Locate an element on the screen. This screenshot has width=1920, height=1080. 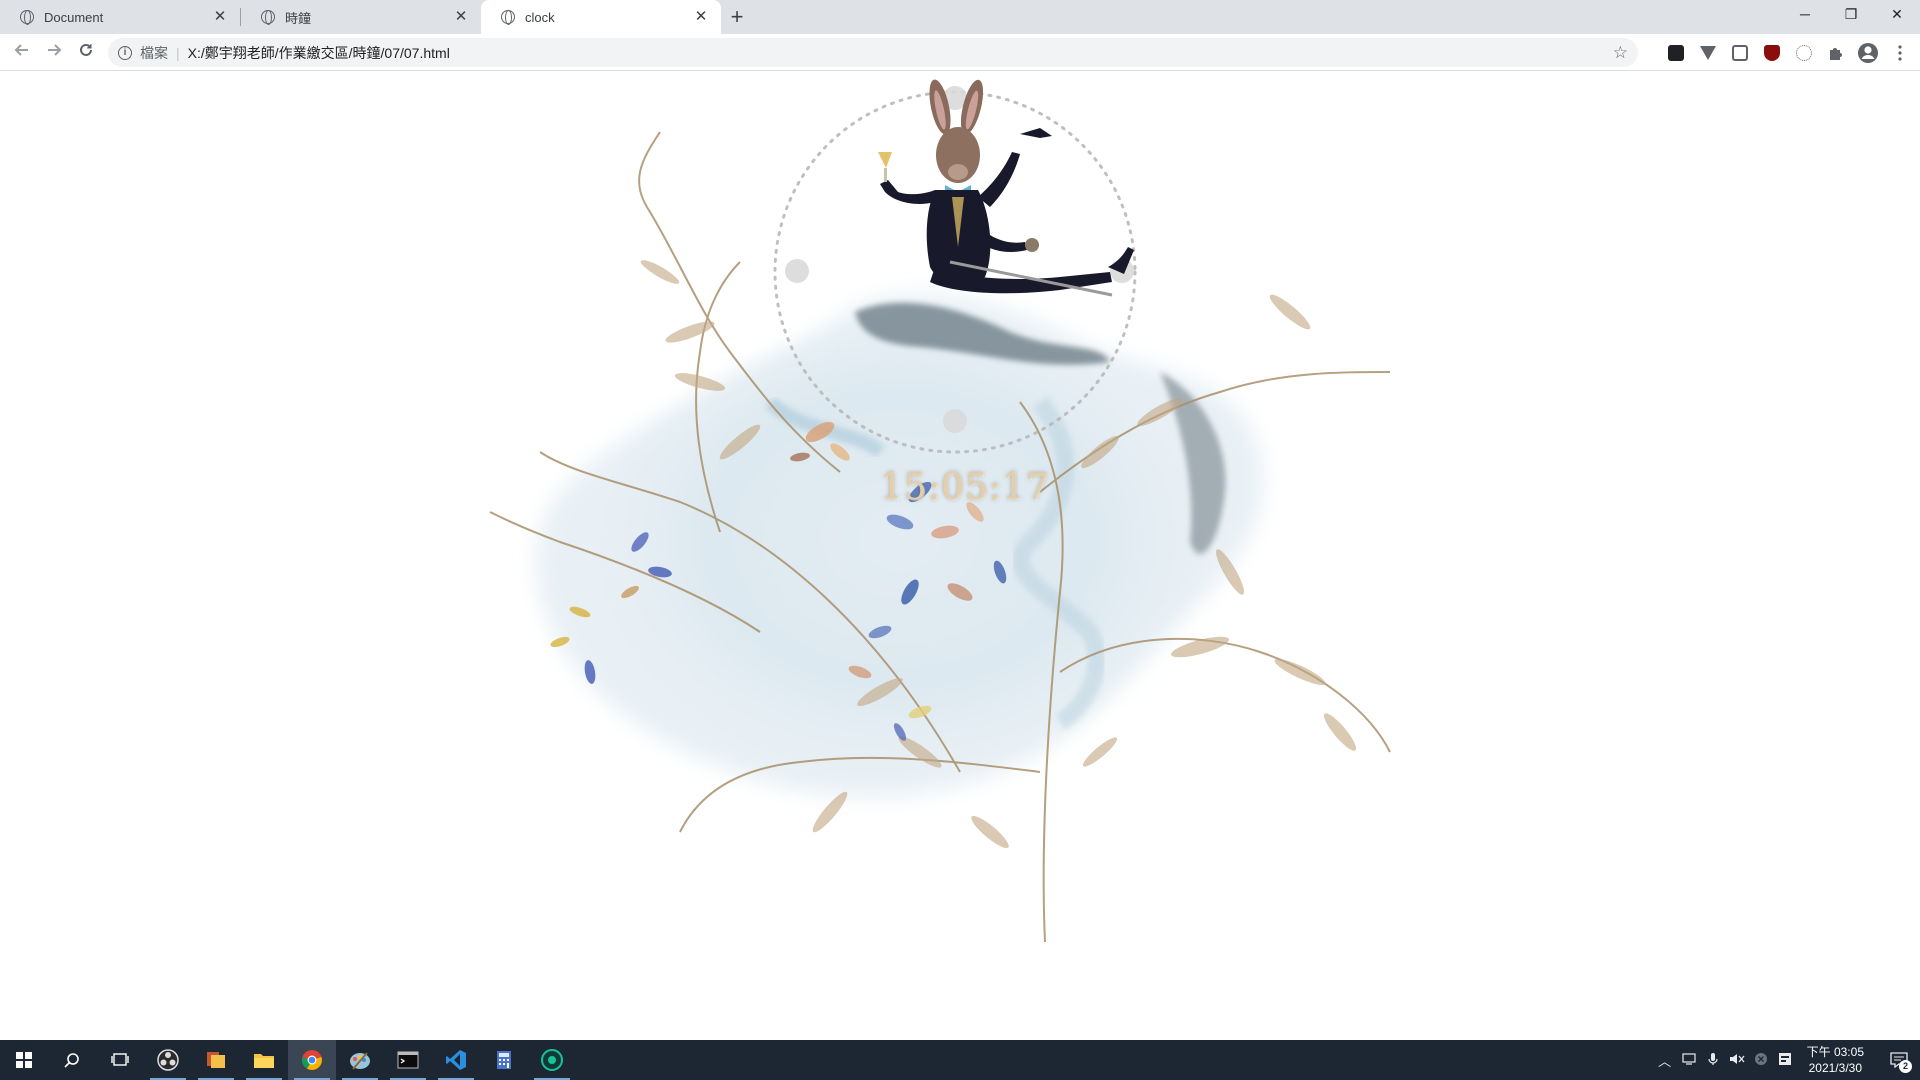
browser-toolbar: i 檔案 | X:/鄭宇翔老師/作業繳交區/時鐘/07/07.html ☆ is located at coordinates (960, 52).